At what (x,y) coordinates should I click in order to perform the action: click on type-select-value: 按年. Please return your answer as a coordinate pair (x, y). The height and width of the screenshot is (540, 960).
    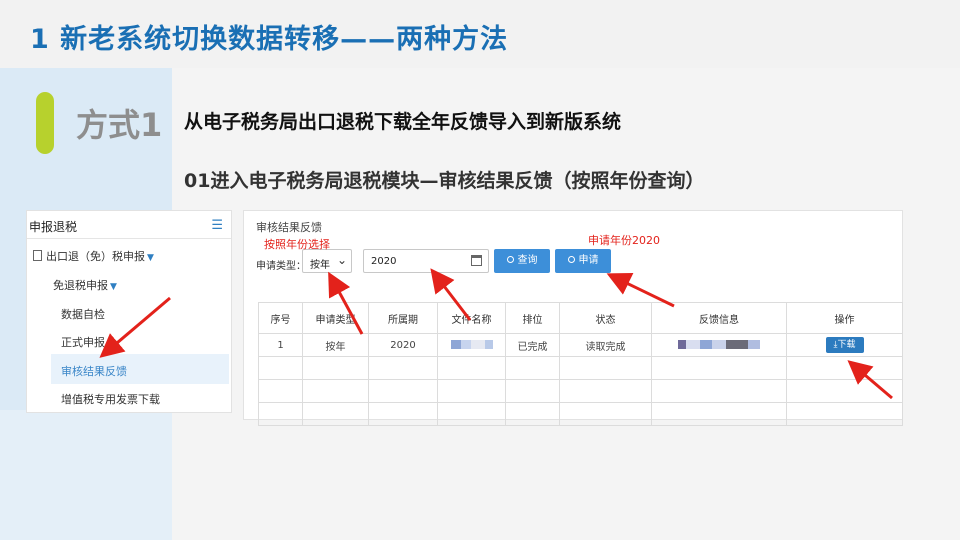
    Looking at the image, I should click on (320, 265).